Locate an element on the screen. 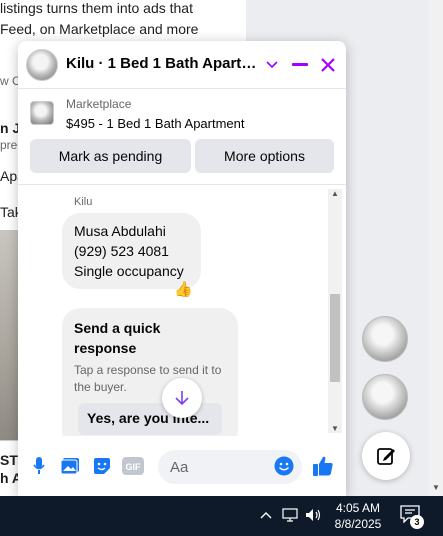 This screenshot has width=443, height=536. gif-icon: GIF is located at coordinates (133, 466).